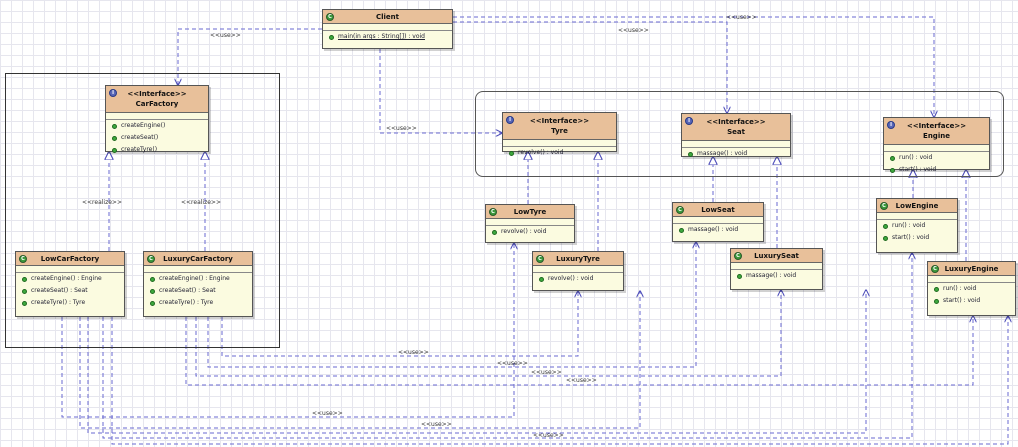 The width and height of the screenshot is (1018, 447). I want to click on class-luxuryseat: C LuxurySeat massage() : void, so click(776, 269).